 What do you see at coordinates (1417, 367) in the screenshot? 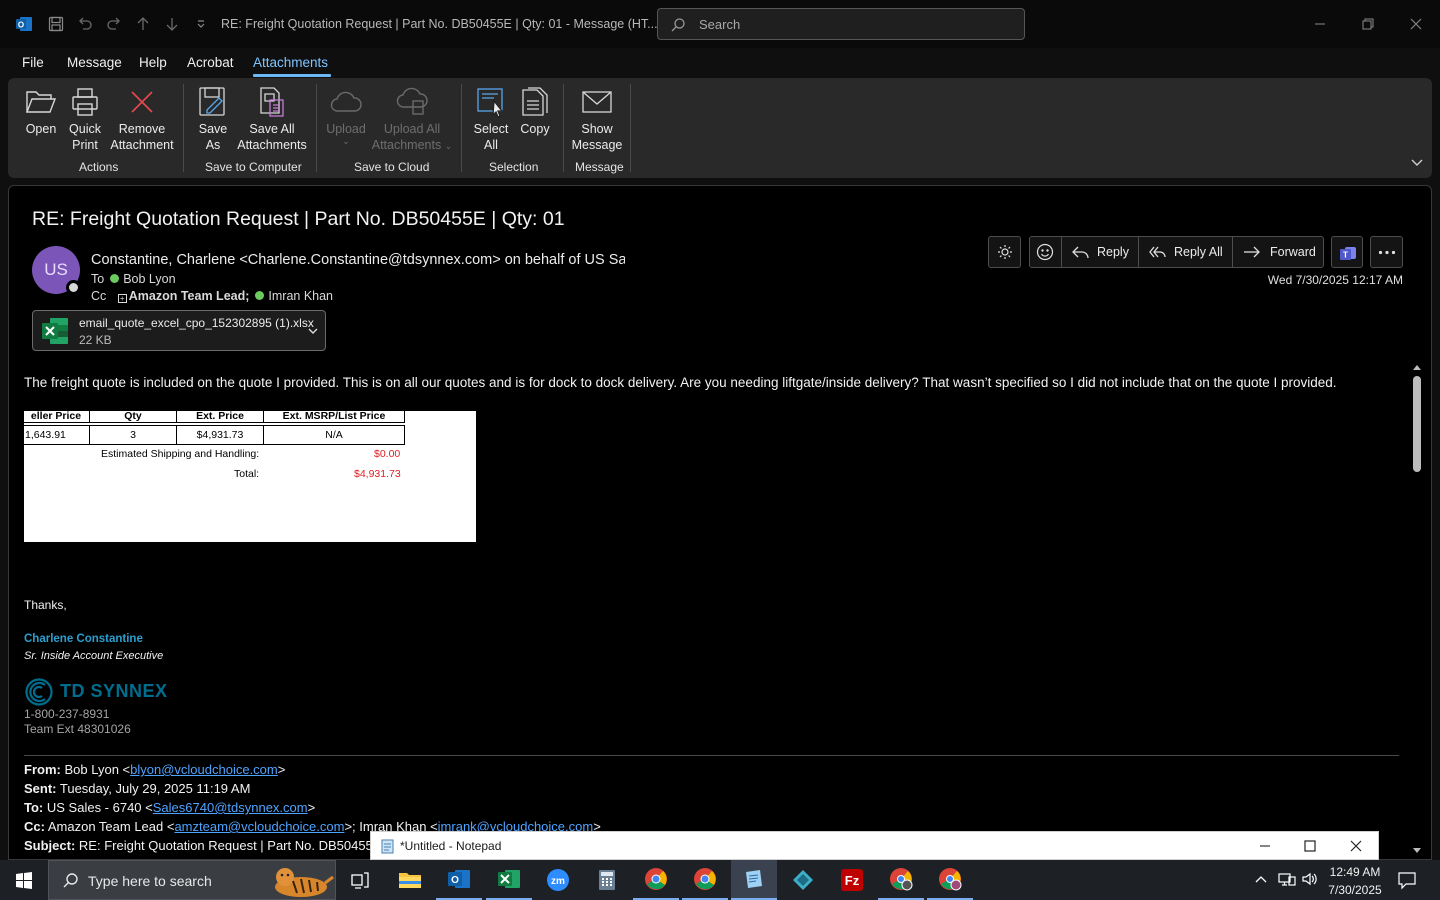
I see `scroll-up-icon` at bounding box center [1417, 367].